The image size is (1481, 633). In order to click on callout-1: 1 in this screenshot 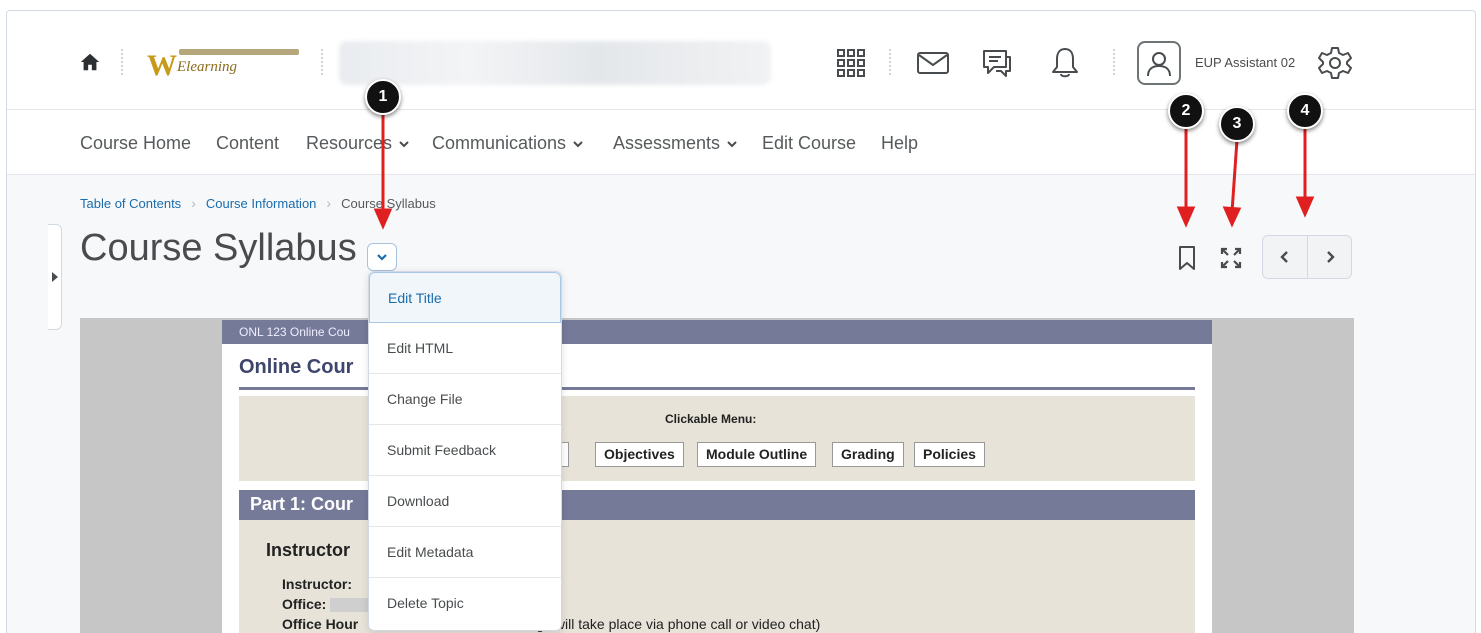, I will do `click(383, 97)`.